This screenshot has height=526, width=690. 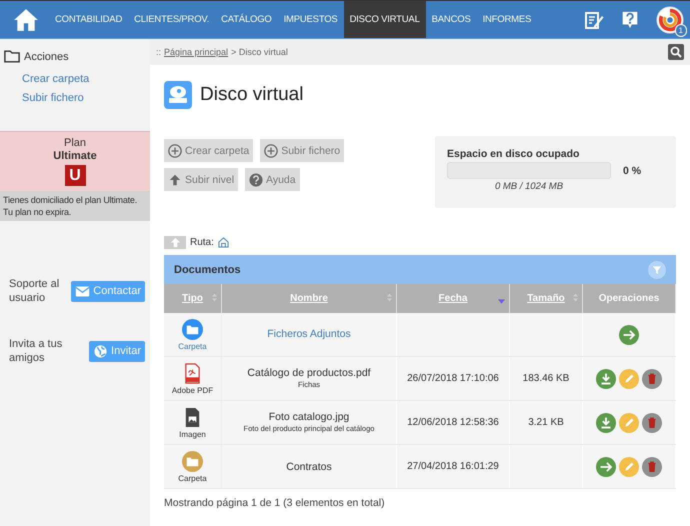 I want to click on file-type-label: Imagen, so click(x=192, y=434).